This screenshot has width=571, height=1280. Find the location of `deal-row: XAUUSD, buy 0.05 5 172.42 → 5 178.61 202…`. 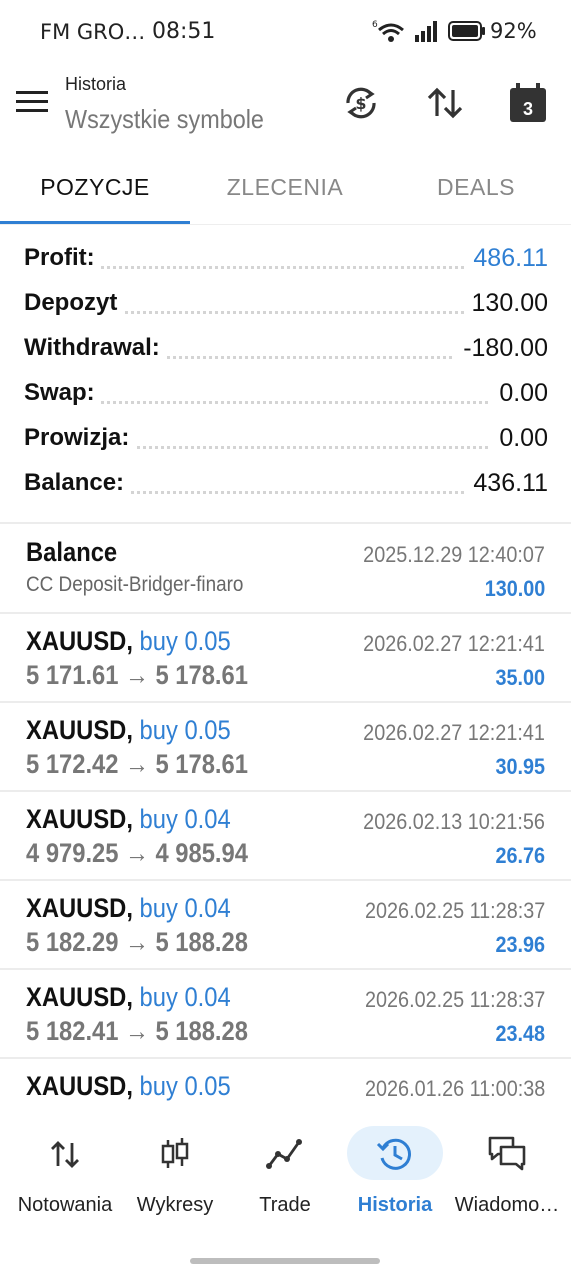

deal-row: XAUUSD, buy 0.05 5 172.42 → 5 178.61 202… is located at coordinates (285, 747).